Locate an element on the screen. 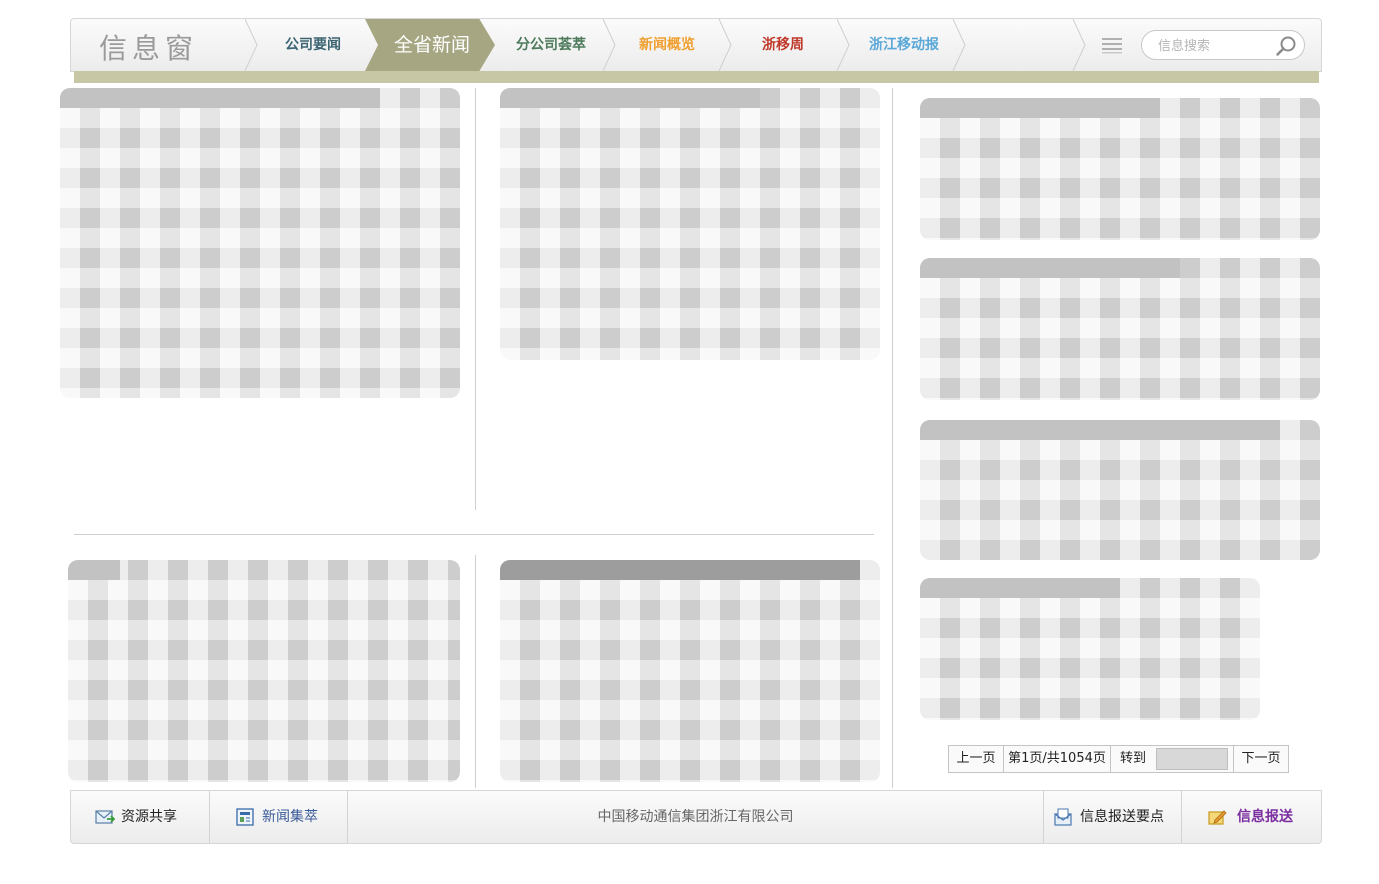  page-info: 第1页/共1054页 is located at coordinates (1057, 758).